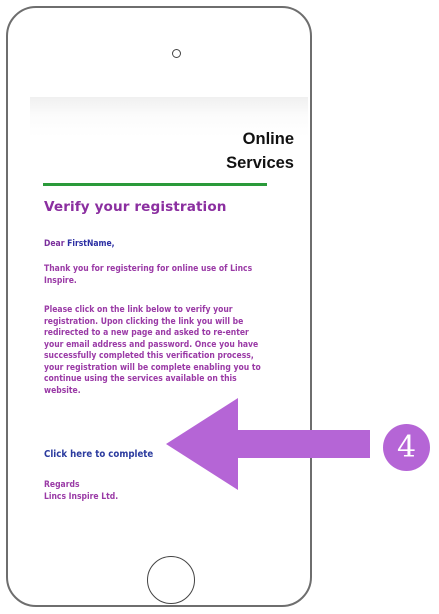 Image resolution: width=439 pixels, height=614 pixels. Describe the element at coordinates (155, 184) in the screenshot. I see `header-divider` at that location.